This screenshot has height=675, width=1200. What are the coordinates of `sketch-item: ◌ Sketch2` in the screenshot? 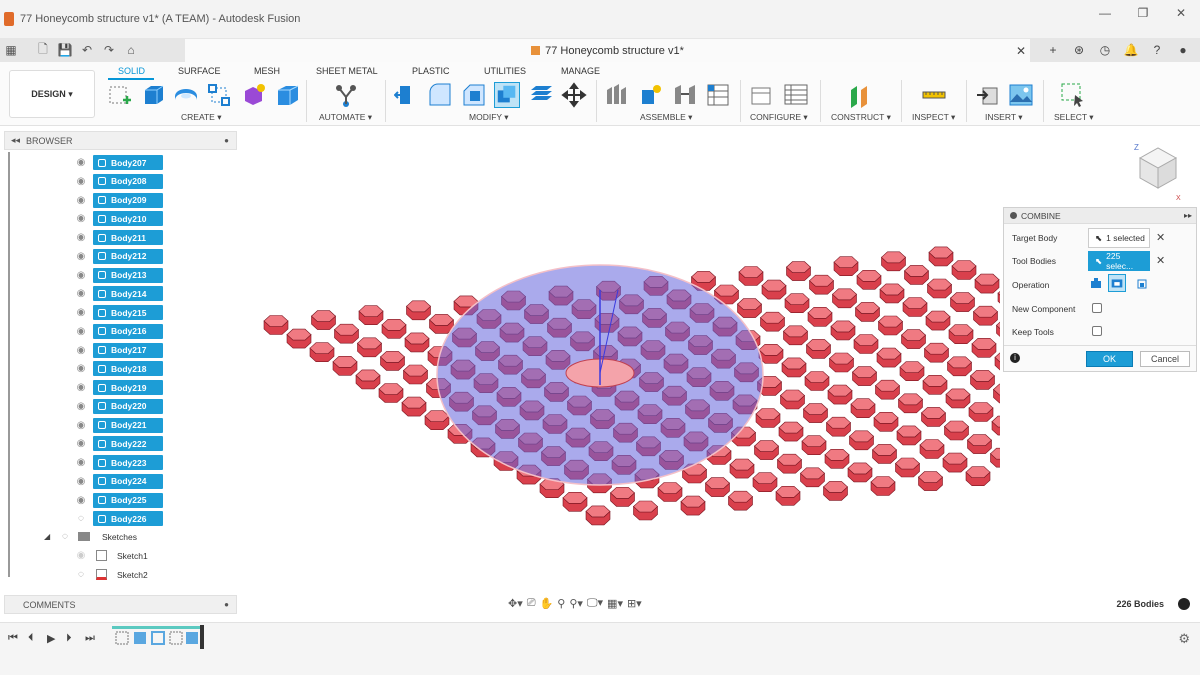 It's located at (111, 574).